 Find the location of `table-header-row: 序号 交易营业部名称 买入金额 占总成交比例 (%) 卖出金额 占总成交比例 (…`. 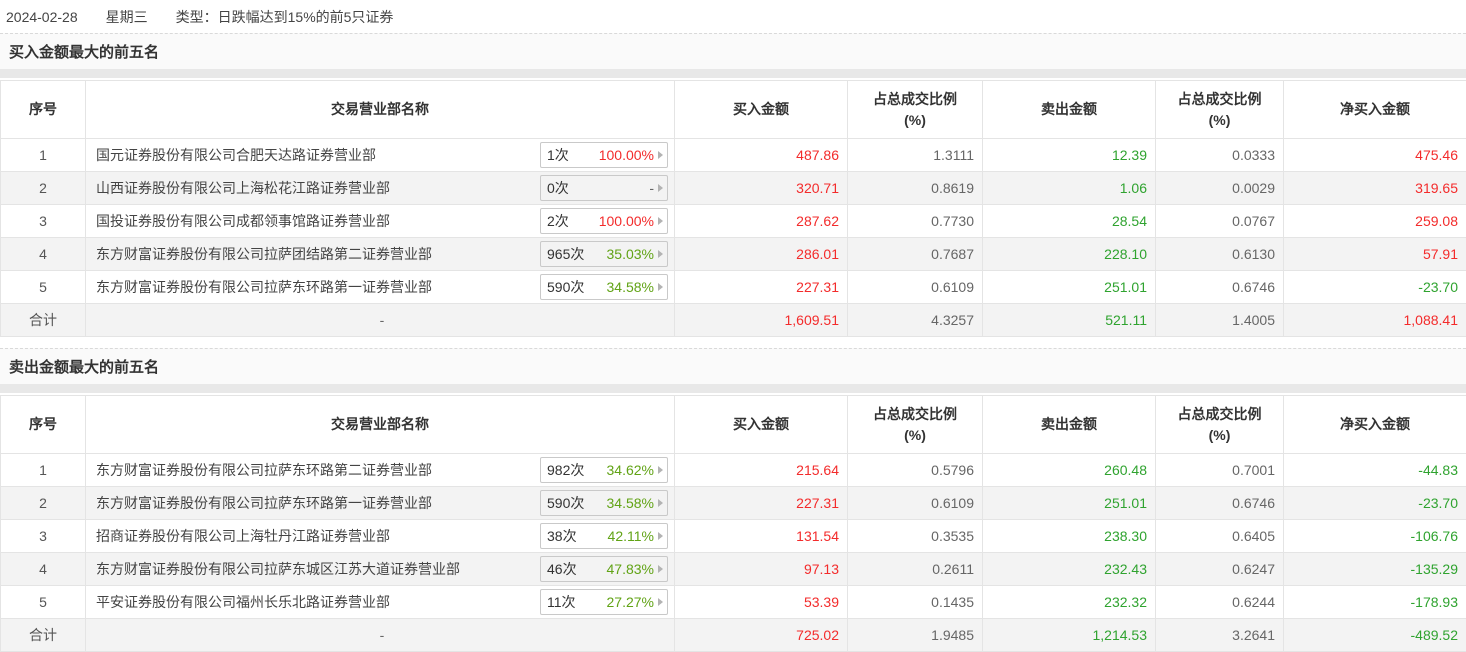

table-header-row: 序号 交易营业部名称 买入金额 占总成交比例 (%) 卖出金额 占总成交比例 (… is located at coordinates (733, 110).